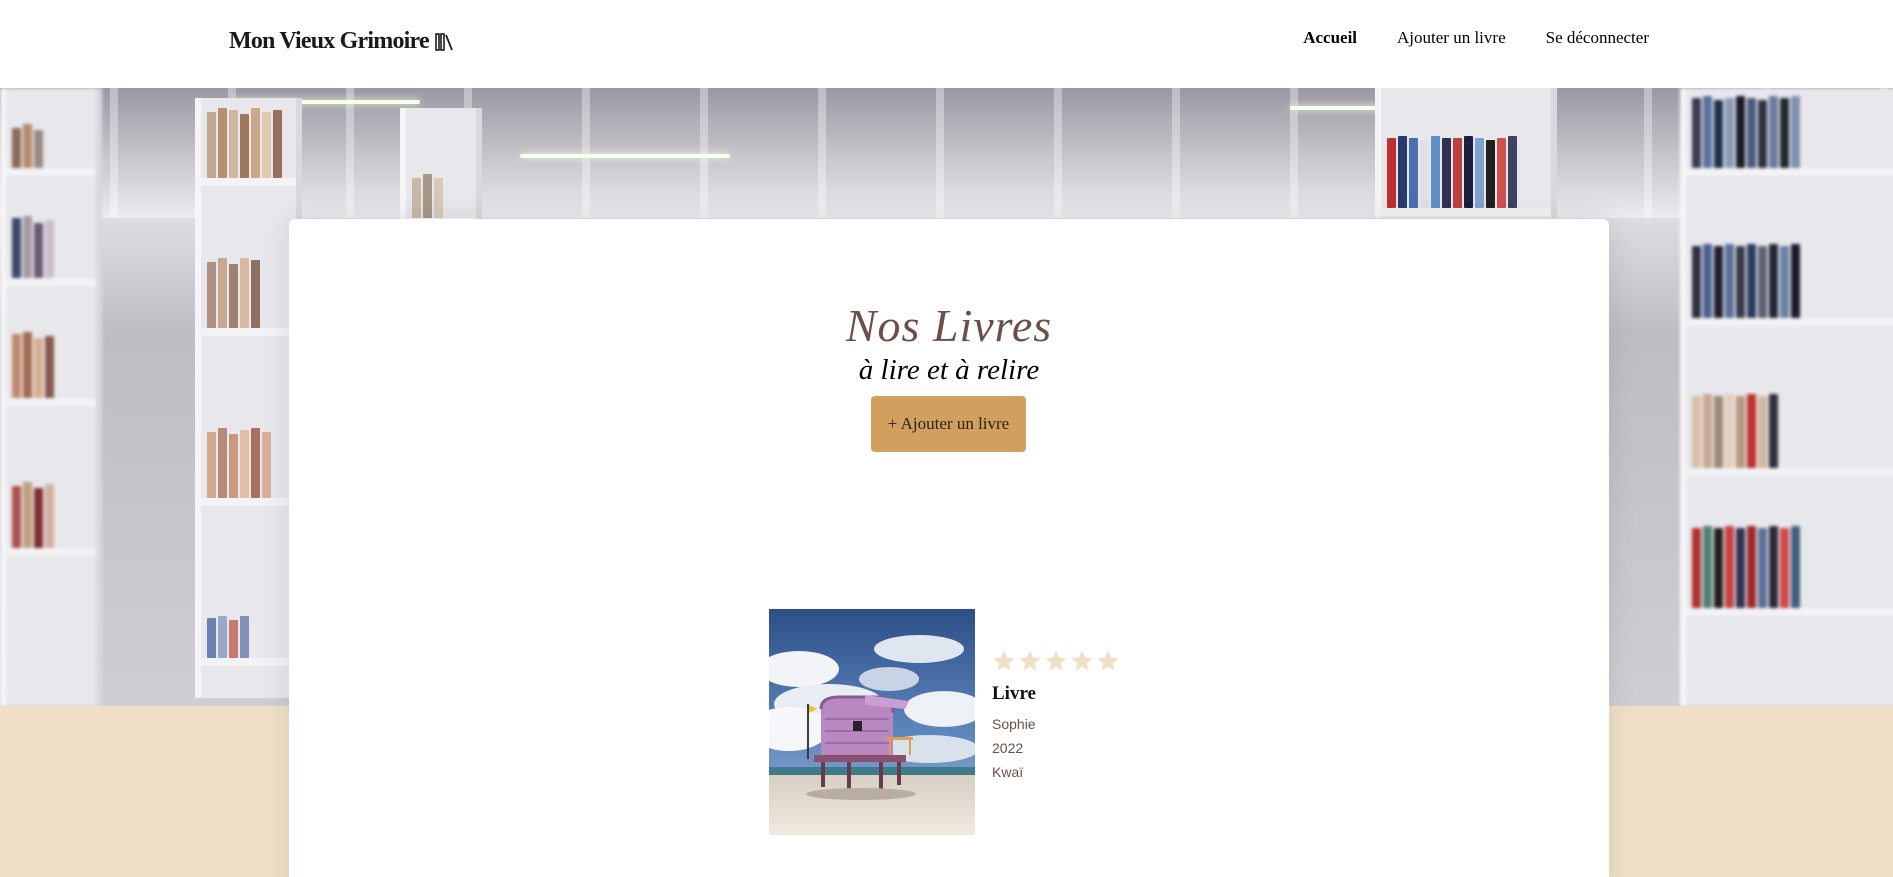 This screenshot has height=877, width=1893. I want to click on rating-stars, so click(1056, 661).